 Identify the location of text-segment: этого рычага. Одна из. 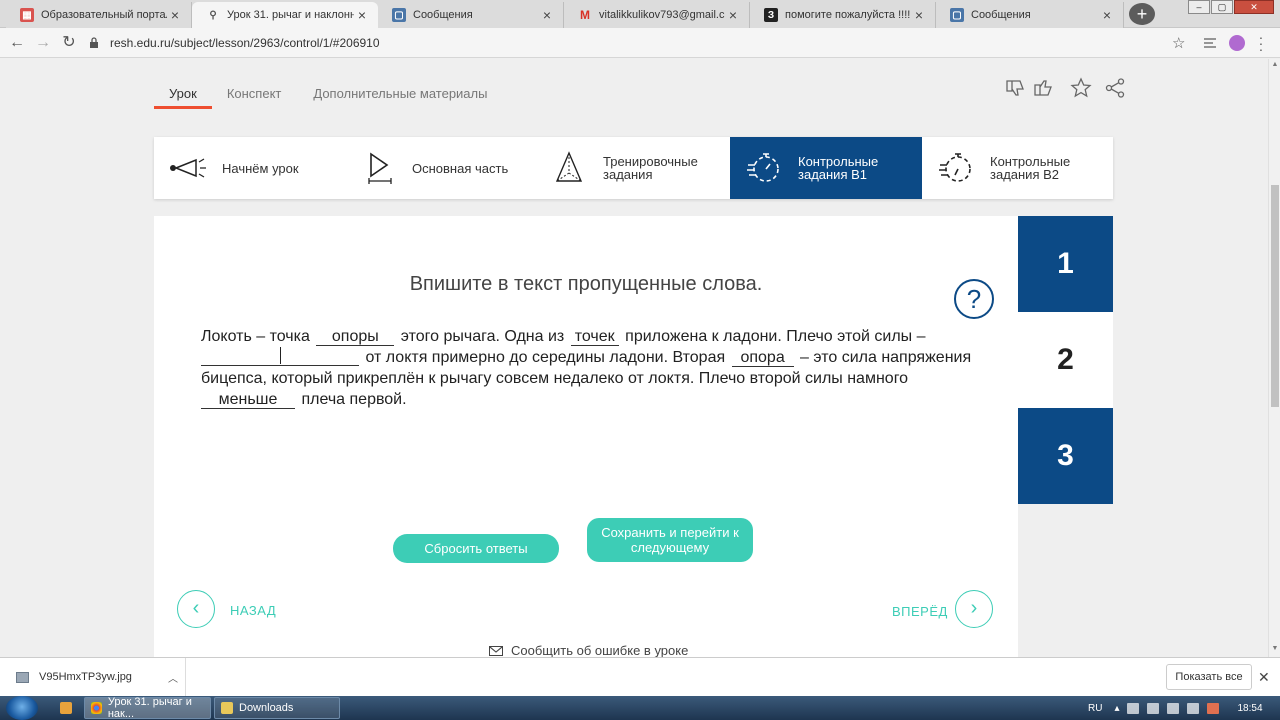
(482, 336).